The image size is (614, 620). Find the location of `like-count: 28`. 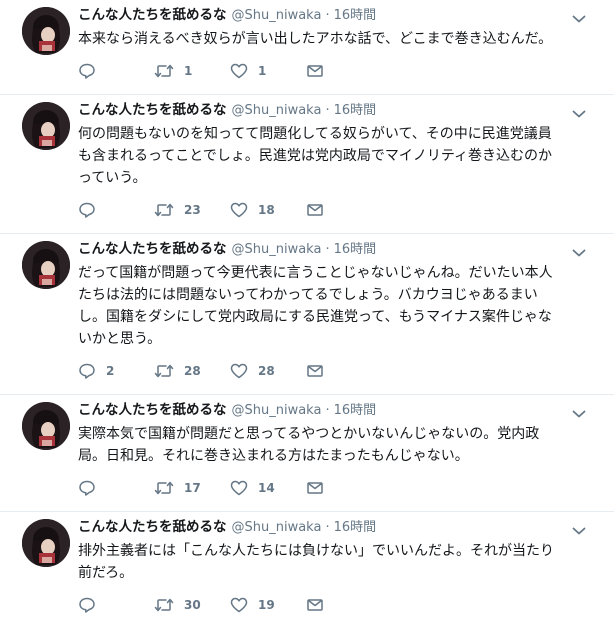

like-count: 28 is located at coordinates (266, 371).